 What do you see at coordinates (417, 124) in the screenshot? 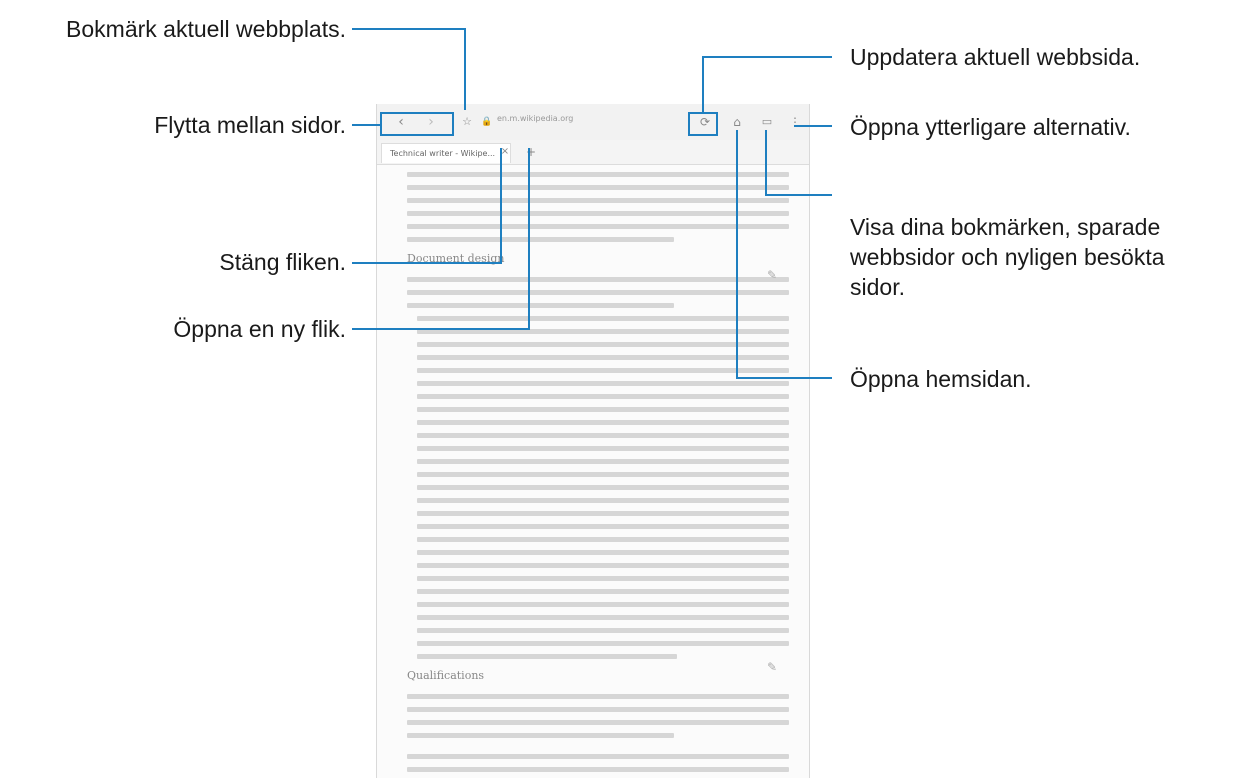
I see `nav-buttons-box` at bounding box center [417, 124].